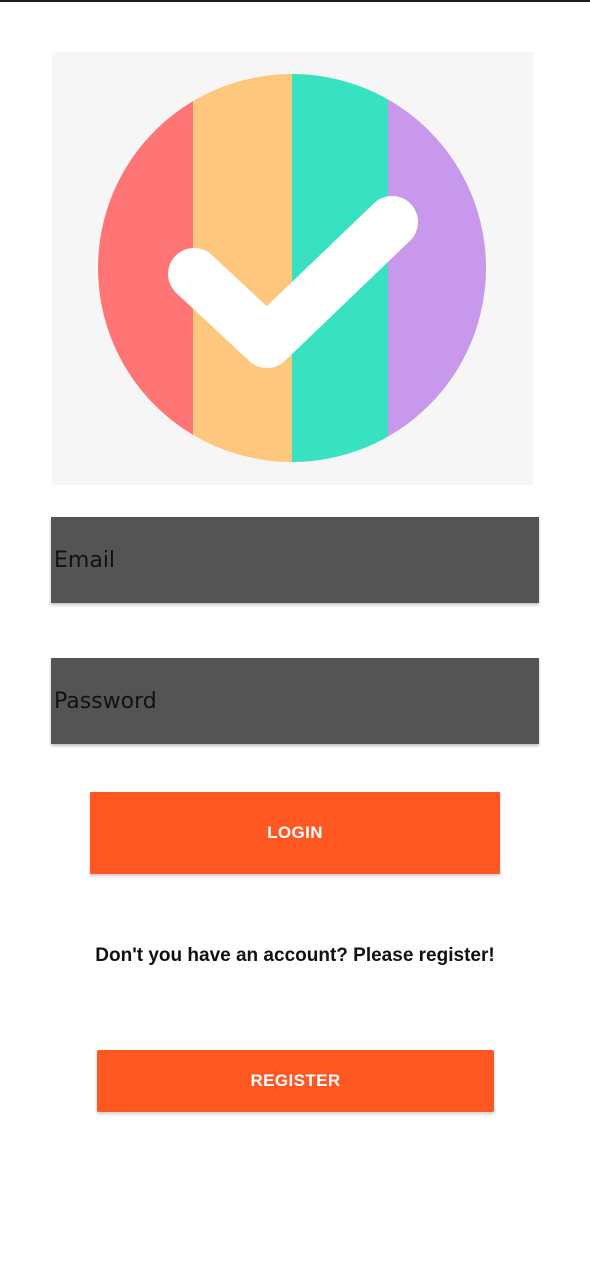  I want to click on register-button: REGISTER, so click(295, 1081).